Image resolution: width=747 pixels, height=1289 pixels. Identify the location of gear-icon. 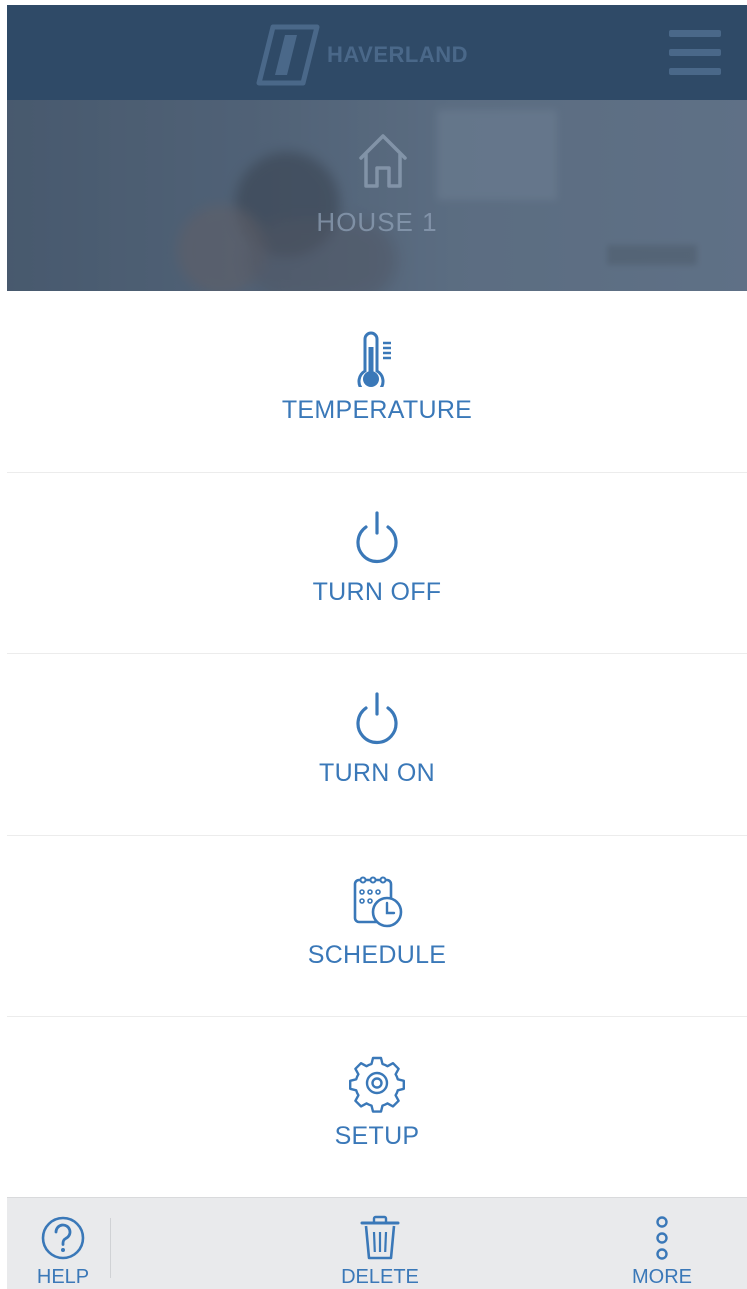
(377, 1084).